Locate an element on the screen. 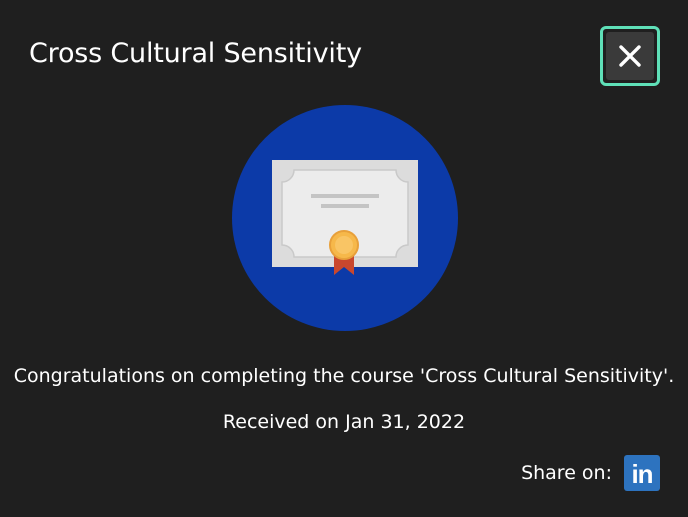 The image size is (688, 517). close-icon is located at coordinates (630, 56).